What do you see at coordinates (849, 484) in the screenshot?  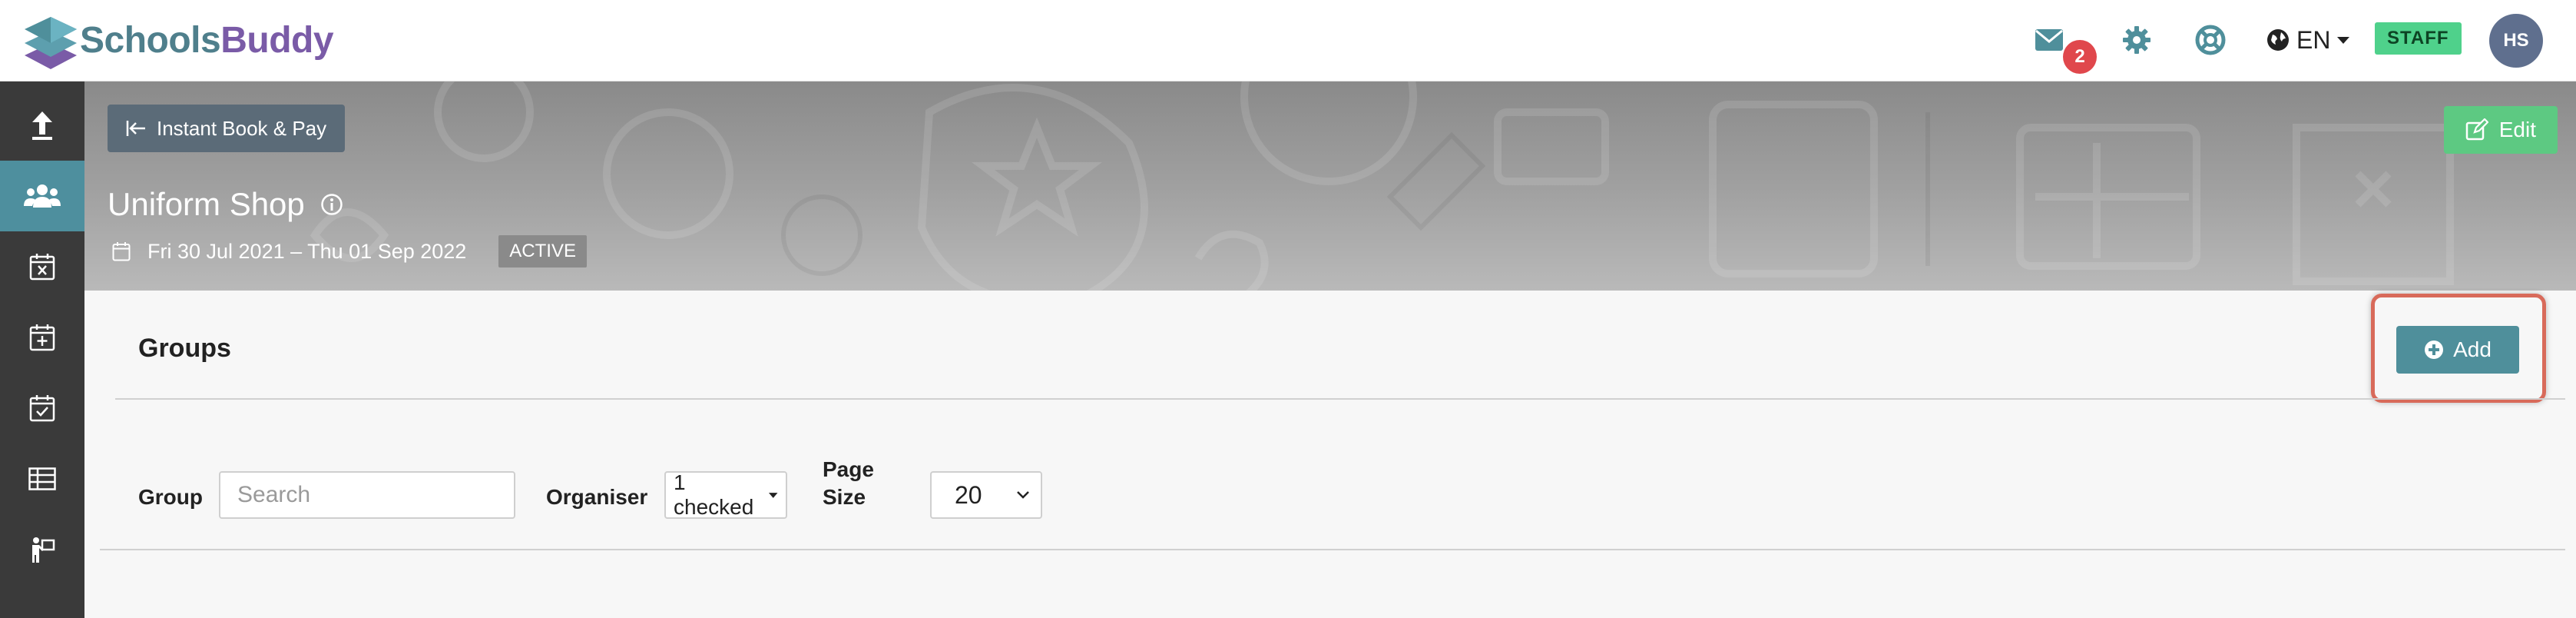 I see `page-size-label: Page Size` at bounding box center [849, 484].